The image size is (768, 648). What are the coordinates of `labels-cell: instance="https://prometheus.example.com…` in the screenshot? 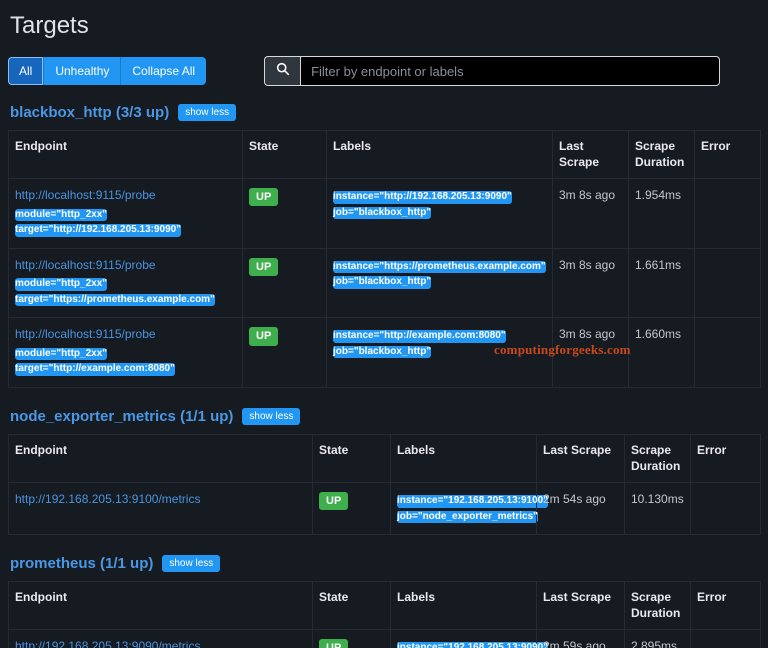 It's located at (439, 283).